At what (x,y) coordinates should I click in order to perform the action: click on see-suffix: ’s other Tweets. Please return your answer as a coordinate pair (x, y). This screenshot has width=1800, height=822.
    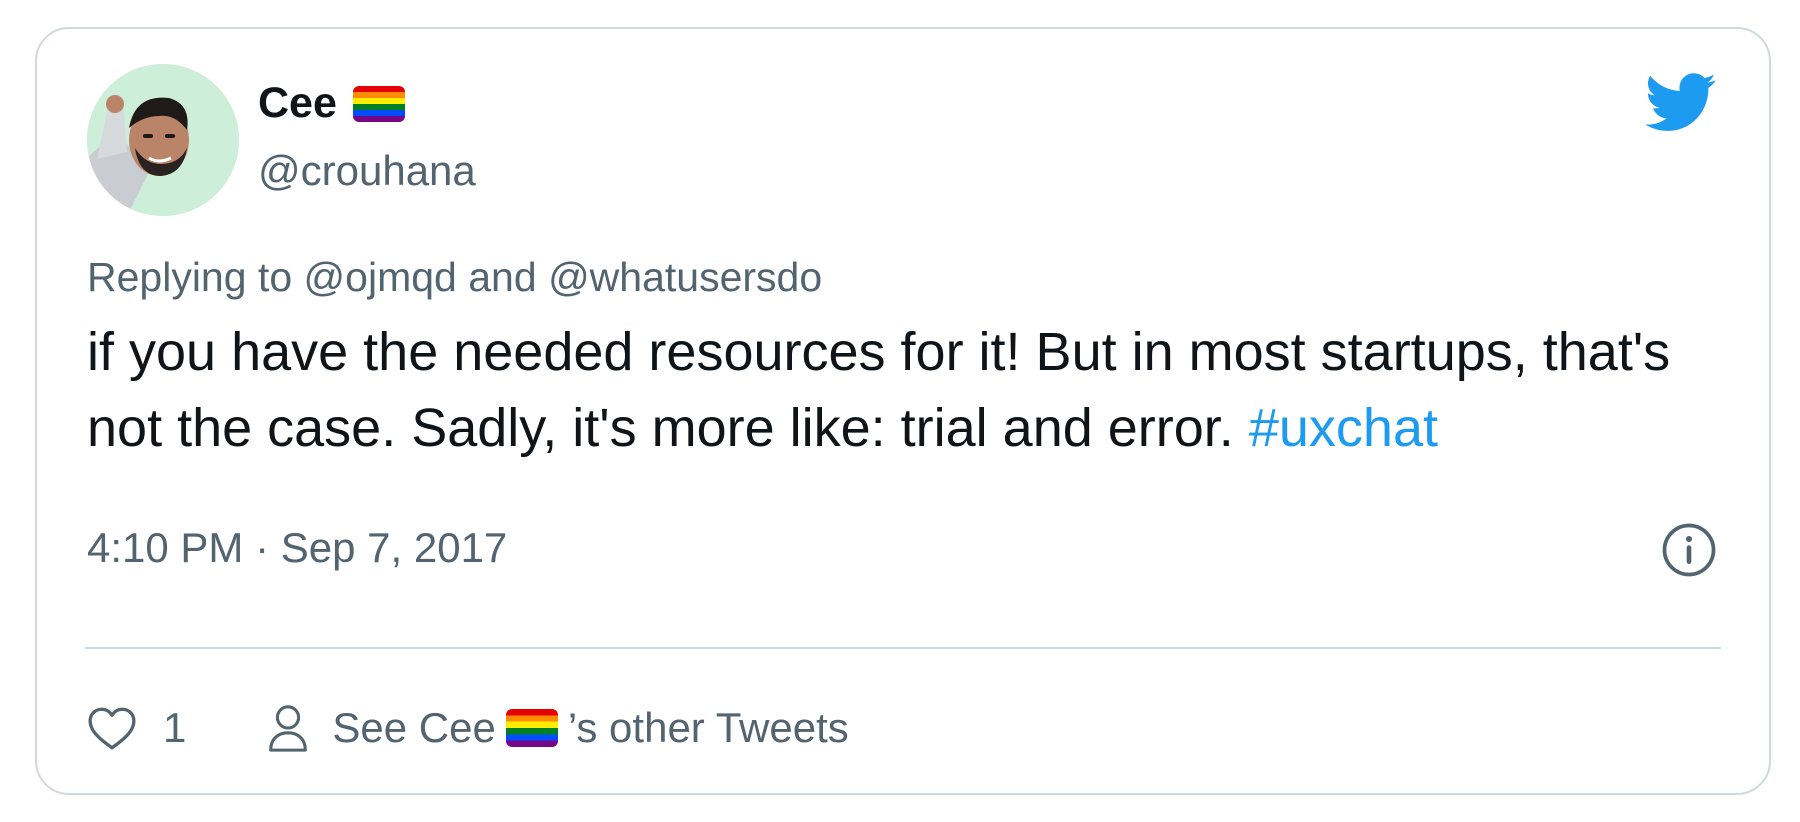
    Looking at the image, I should click on (708, 727).